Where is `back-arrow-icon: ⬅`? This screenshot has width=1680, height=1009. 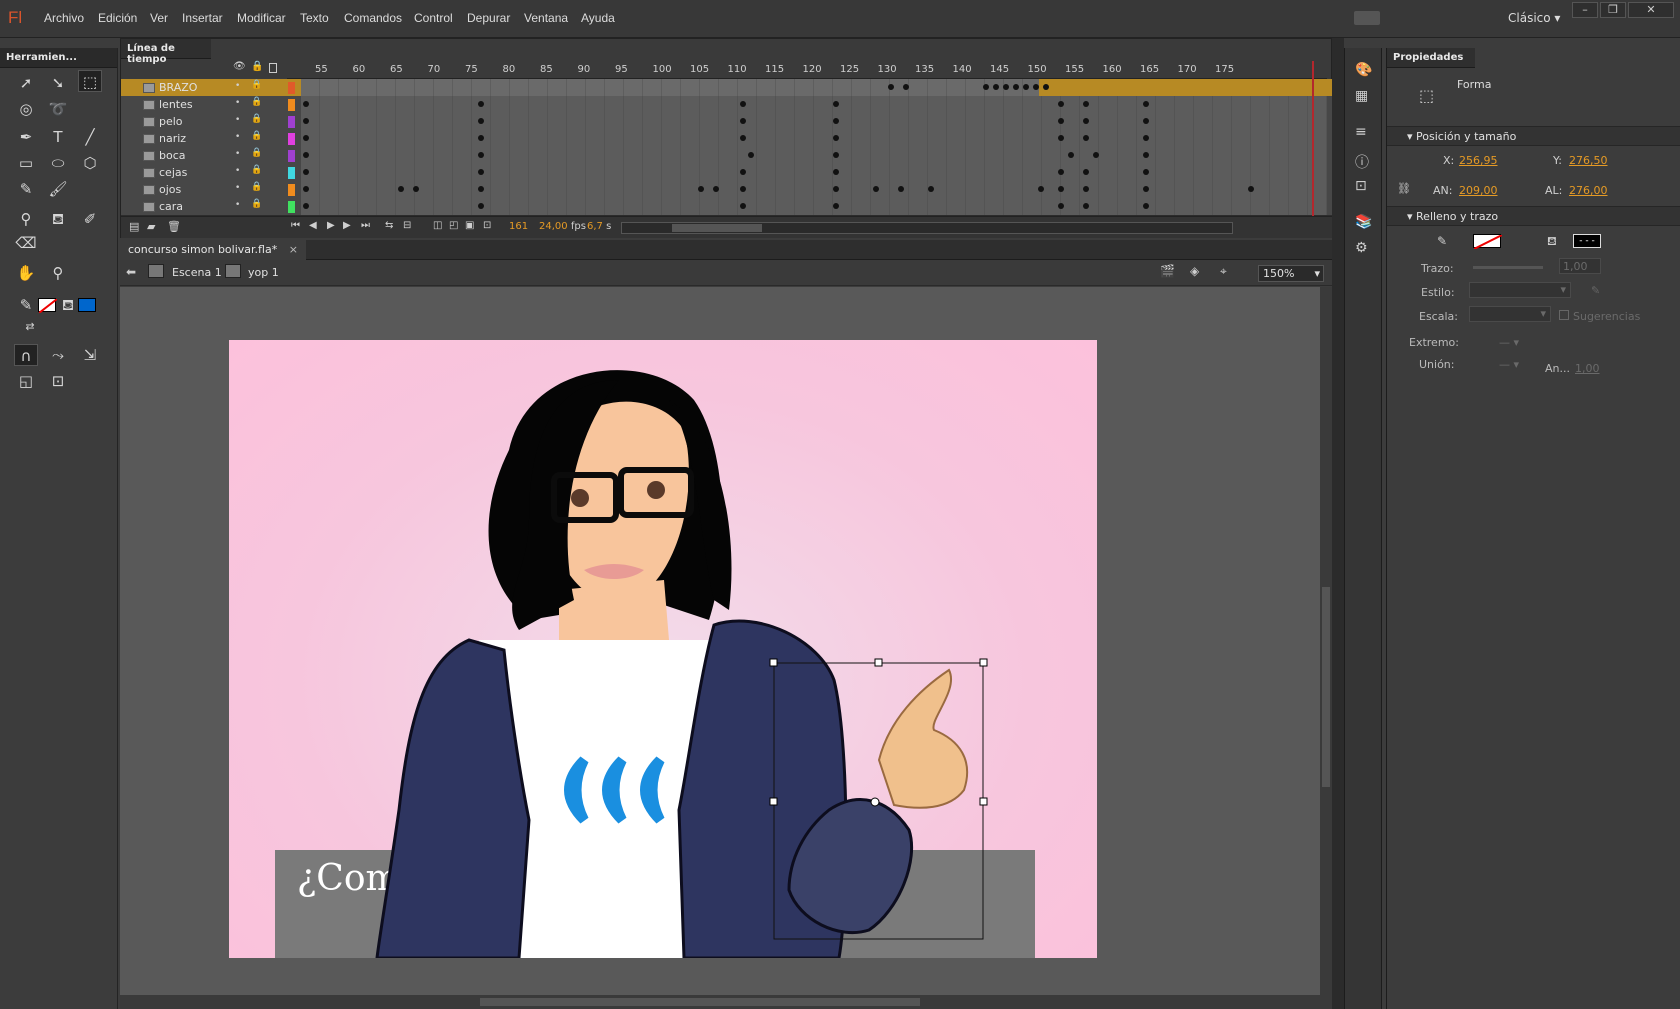 back-arrow-icon: ⬅ is located at coordinates (131, 272).